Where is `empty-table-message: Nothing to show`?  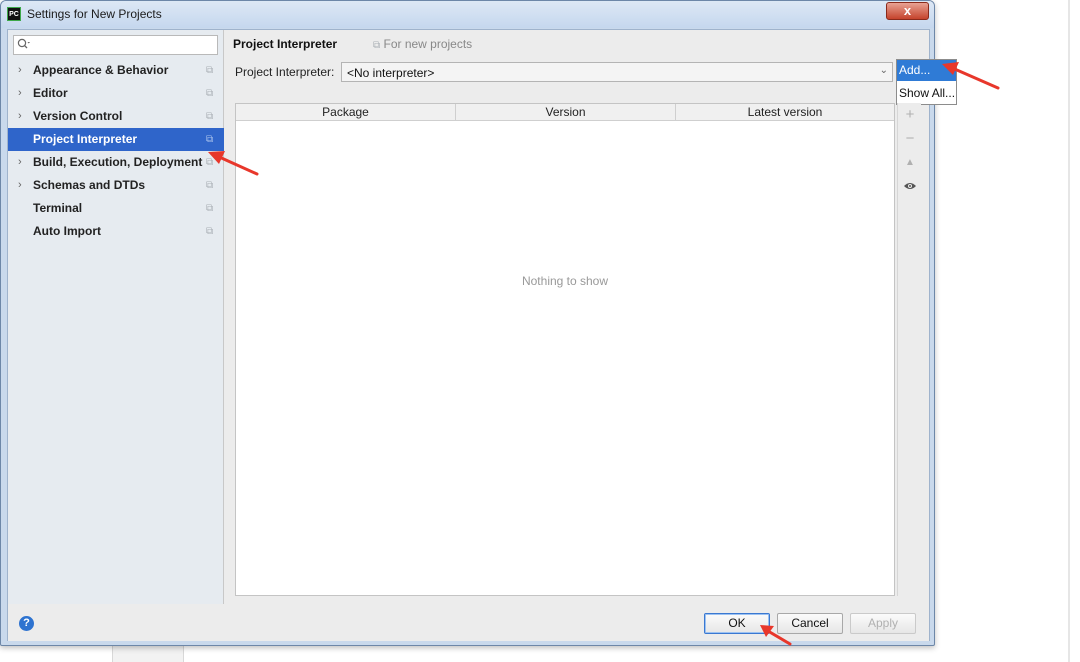 empty-table-message: Nothing to show is located at coordinates (565, 281).